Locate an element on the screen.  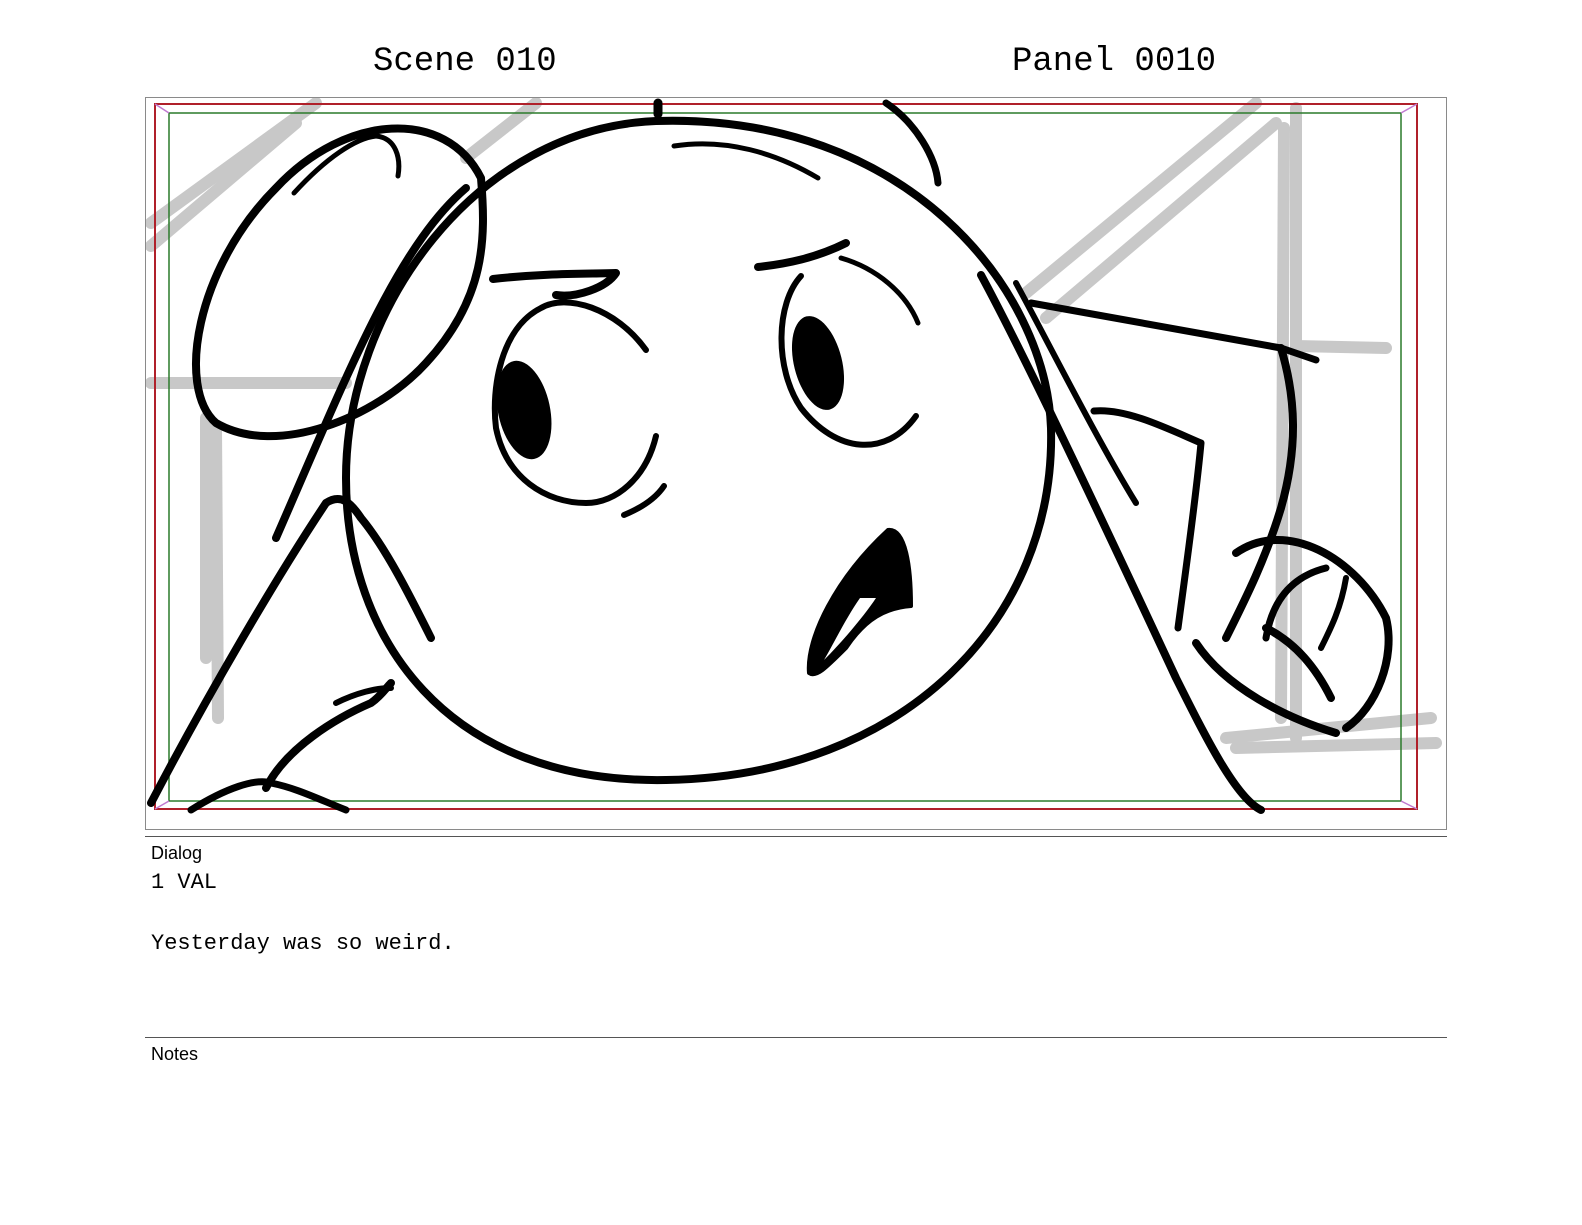
dialog-heading: Dialog is located at coordinates (177, 853).